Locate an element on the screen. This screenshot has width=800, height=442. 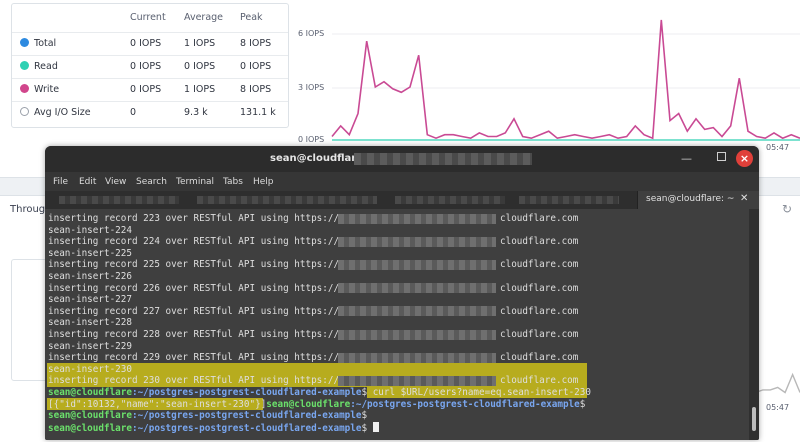
typed-command: curl $URL/users?name=eq.sean-insert-230 is located at coordinates (481, 392).